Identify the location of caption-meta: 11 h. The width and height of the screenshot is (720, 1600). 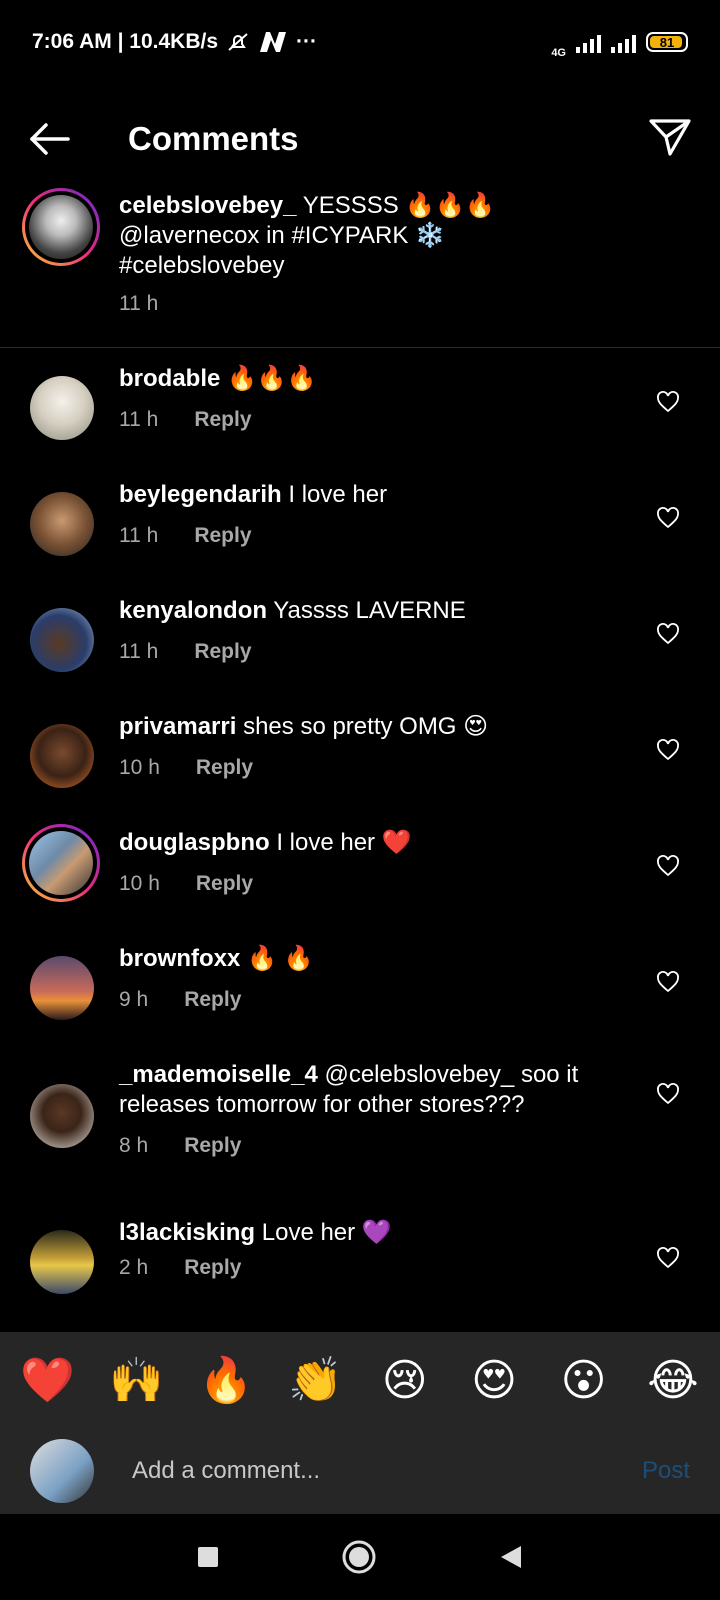
(138, 304).